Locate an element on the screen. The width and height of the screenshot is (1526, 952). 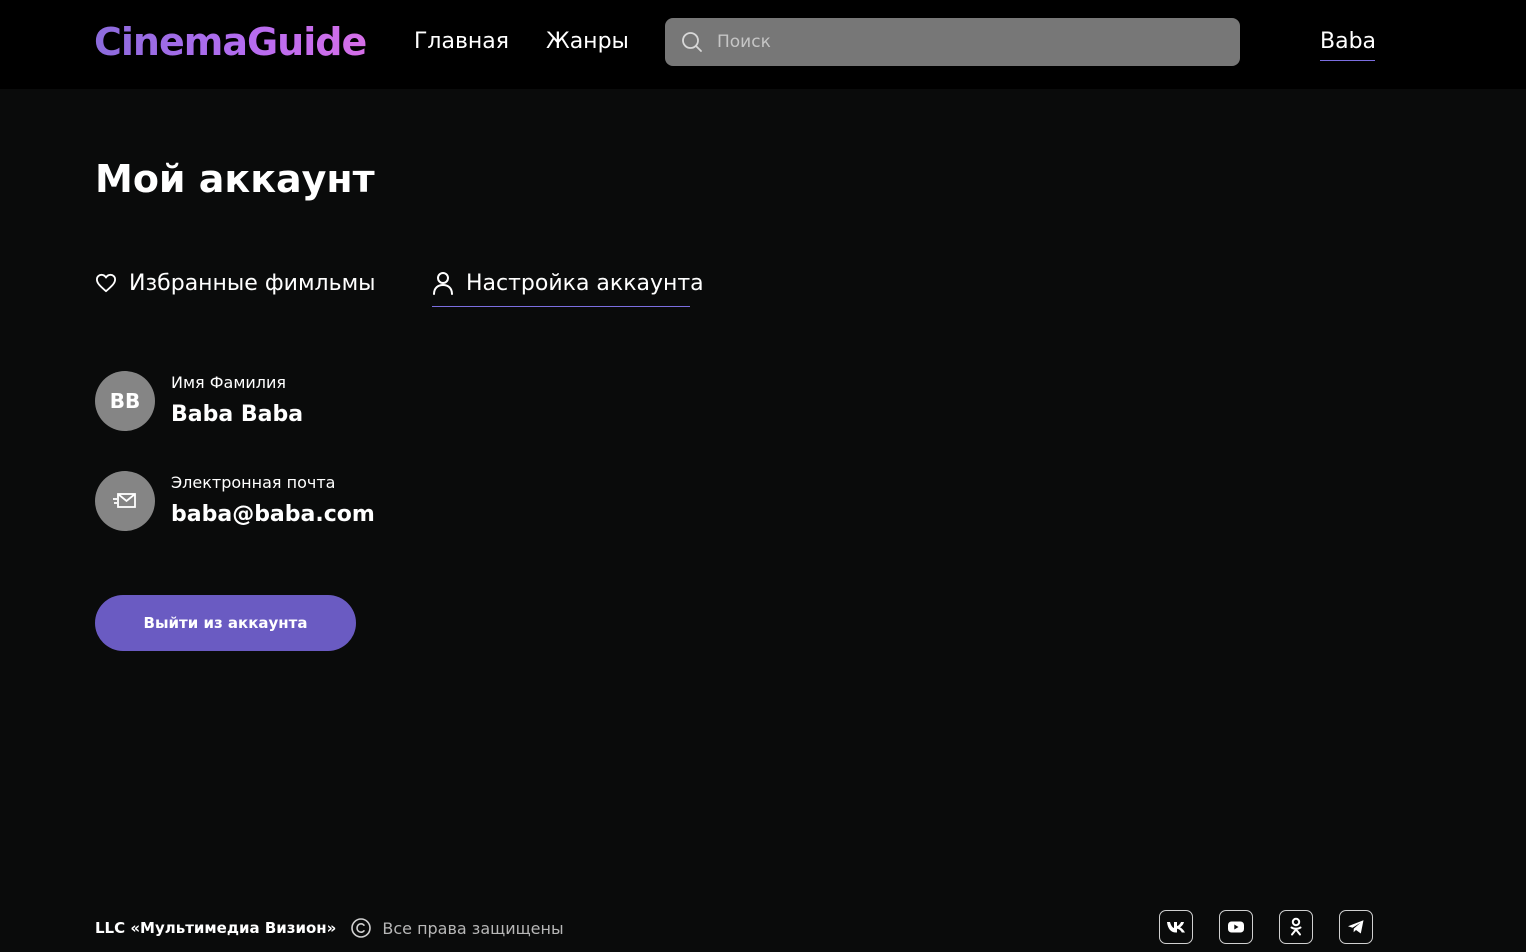
logo: CinemaGuide is located at coordinates (230, 42).